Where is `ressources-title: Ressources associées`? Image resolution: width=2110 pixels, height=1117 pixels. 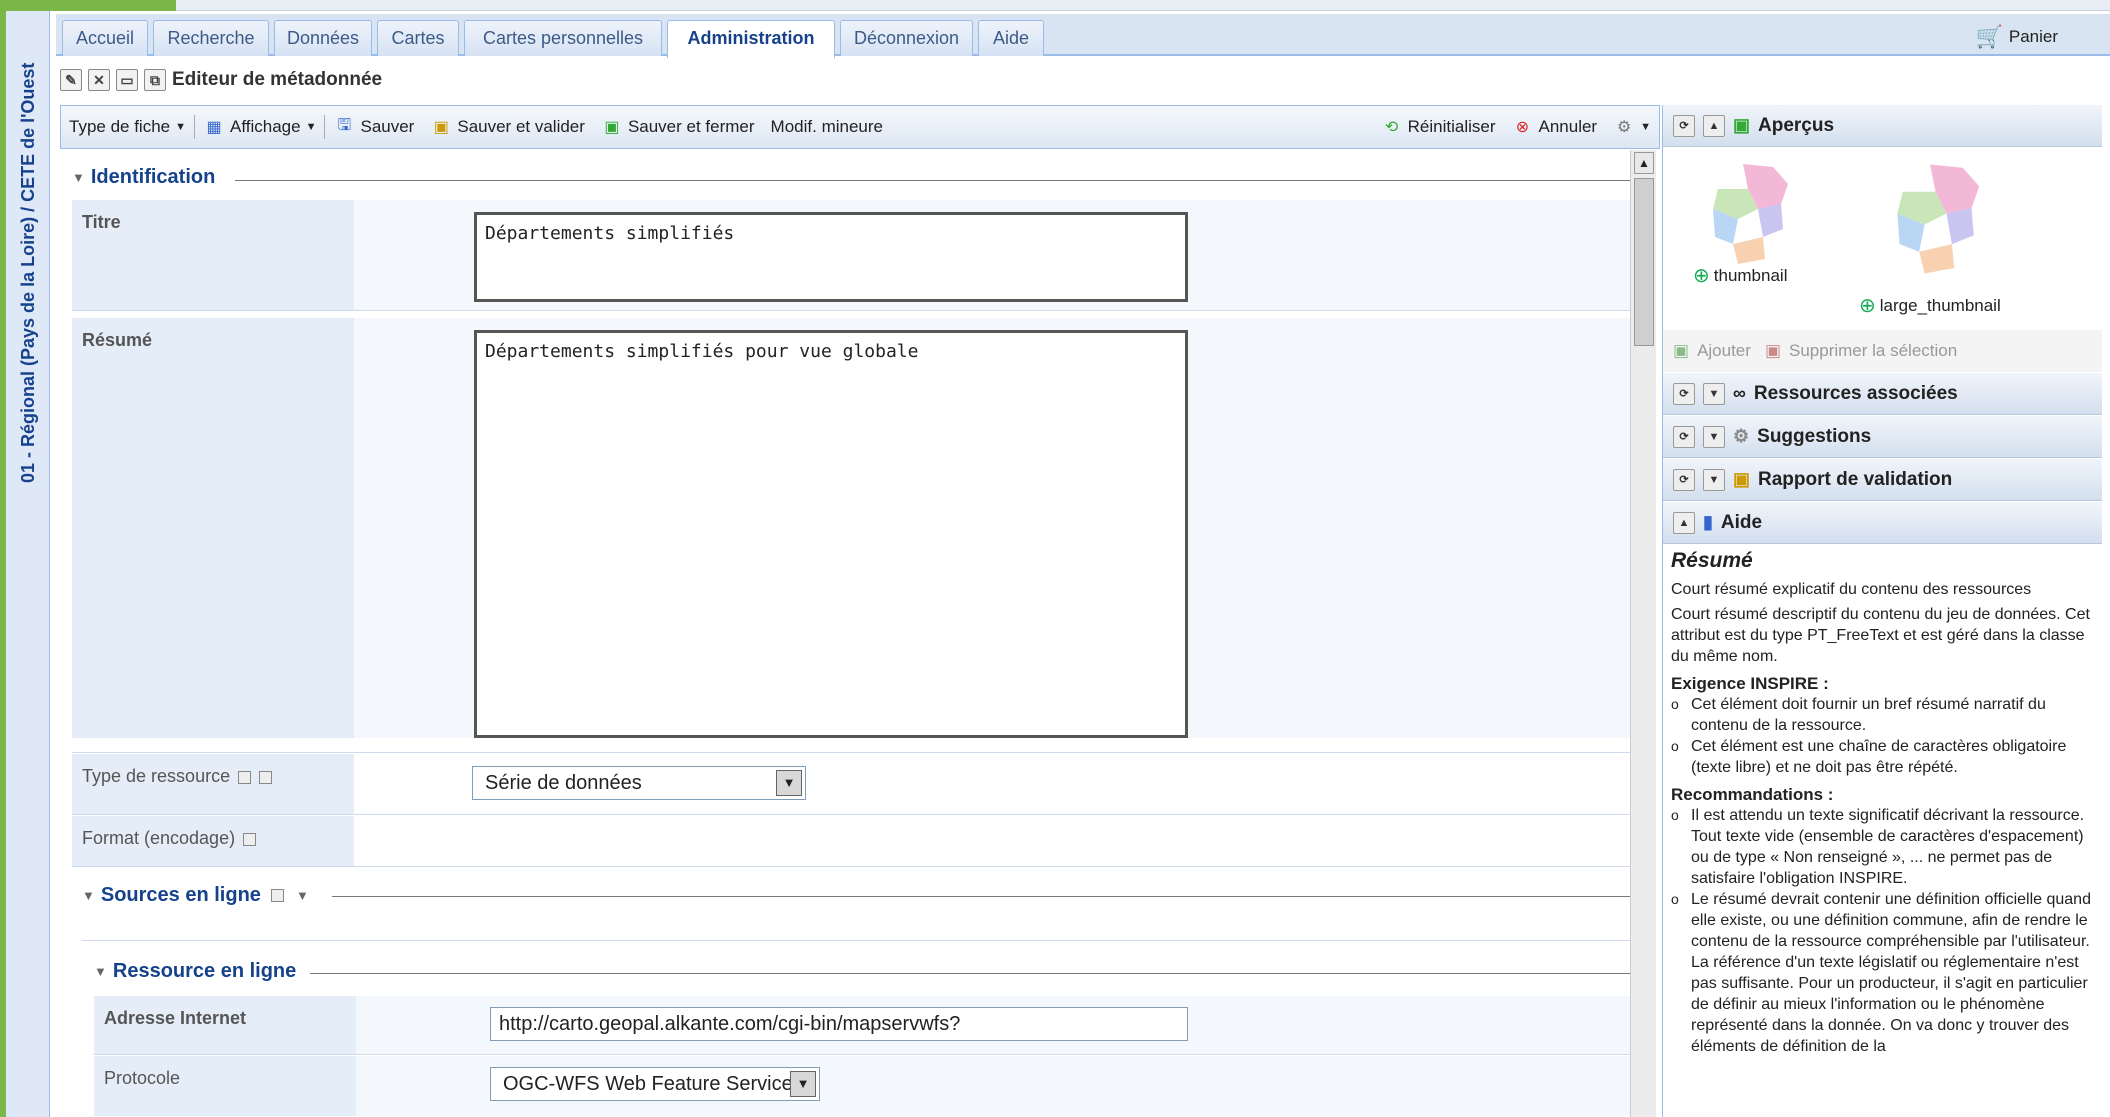 ressources-title: Ressources associées is located at coordinates (1855, 393).